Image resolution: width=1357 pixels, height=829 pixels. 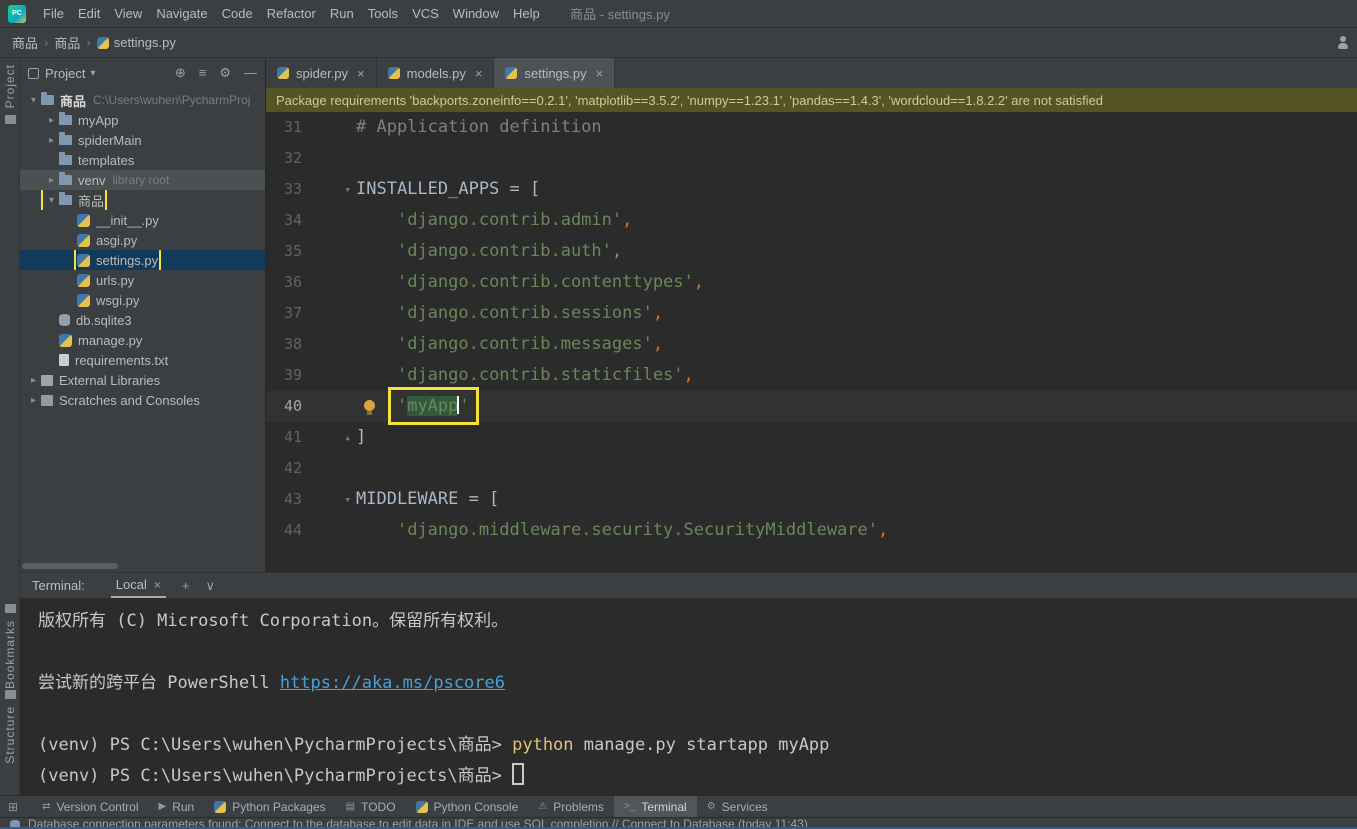 I want to click on tree-item: db.sqlite3, so click(x=142, y=320).